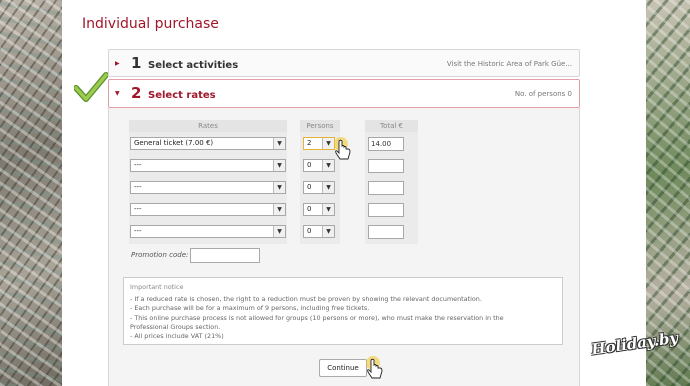  Describe the element at coordinates (319, 143) in the screenshot. I see `persons-select: 2 ▼` at that location.